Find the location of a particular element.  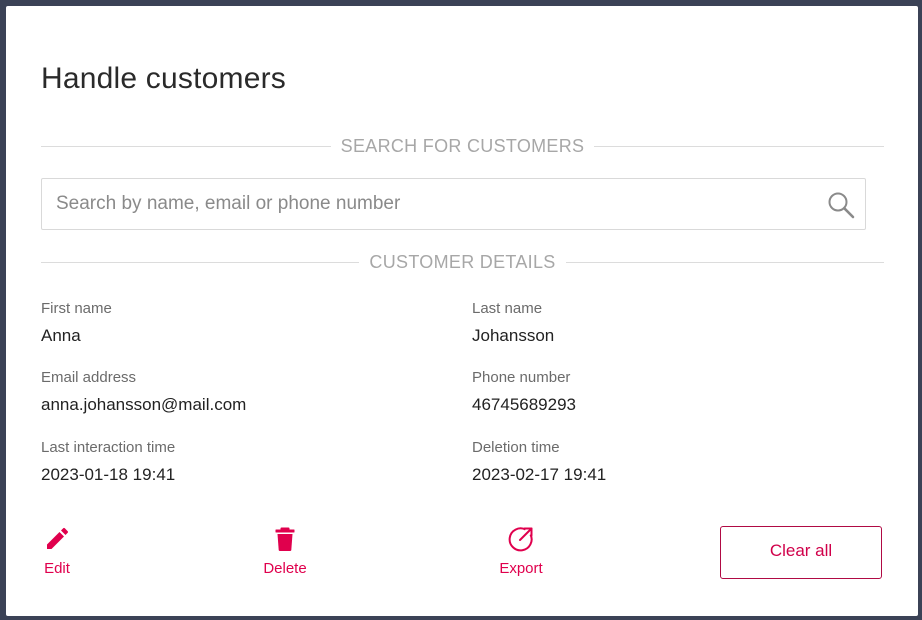

last-name-value: Johansson is located at coordinates (513, 335).